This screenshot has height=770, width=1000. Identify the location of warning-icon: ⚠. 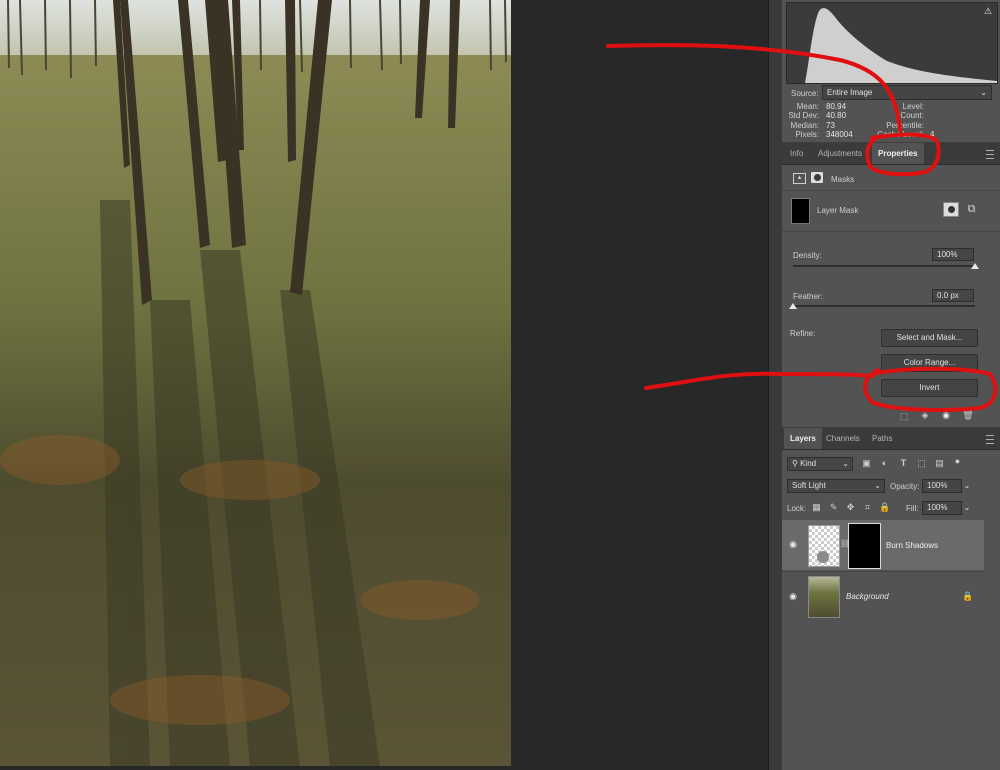
(988, 11).